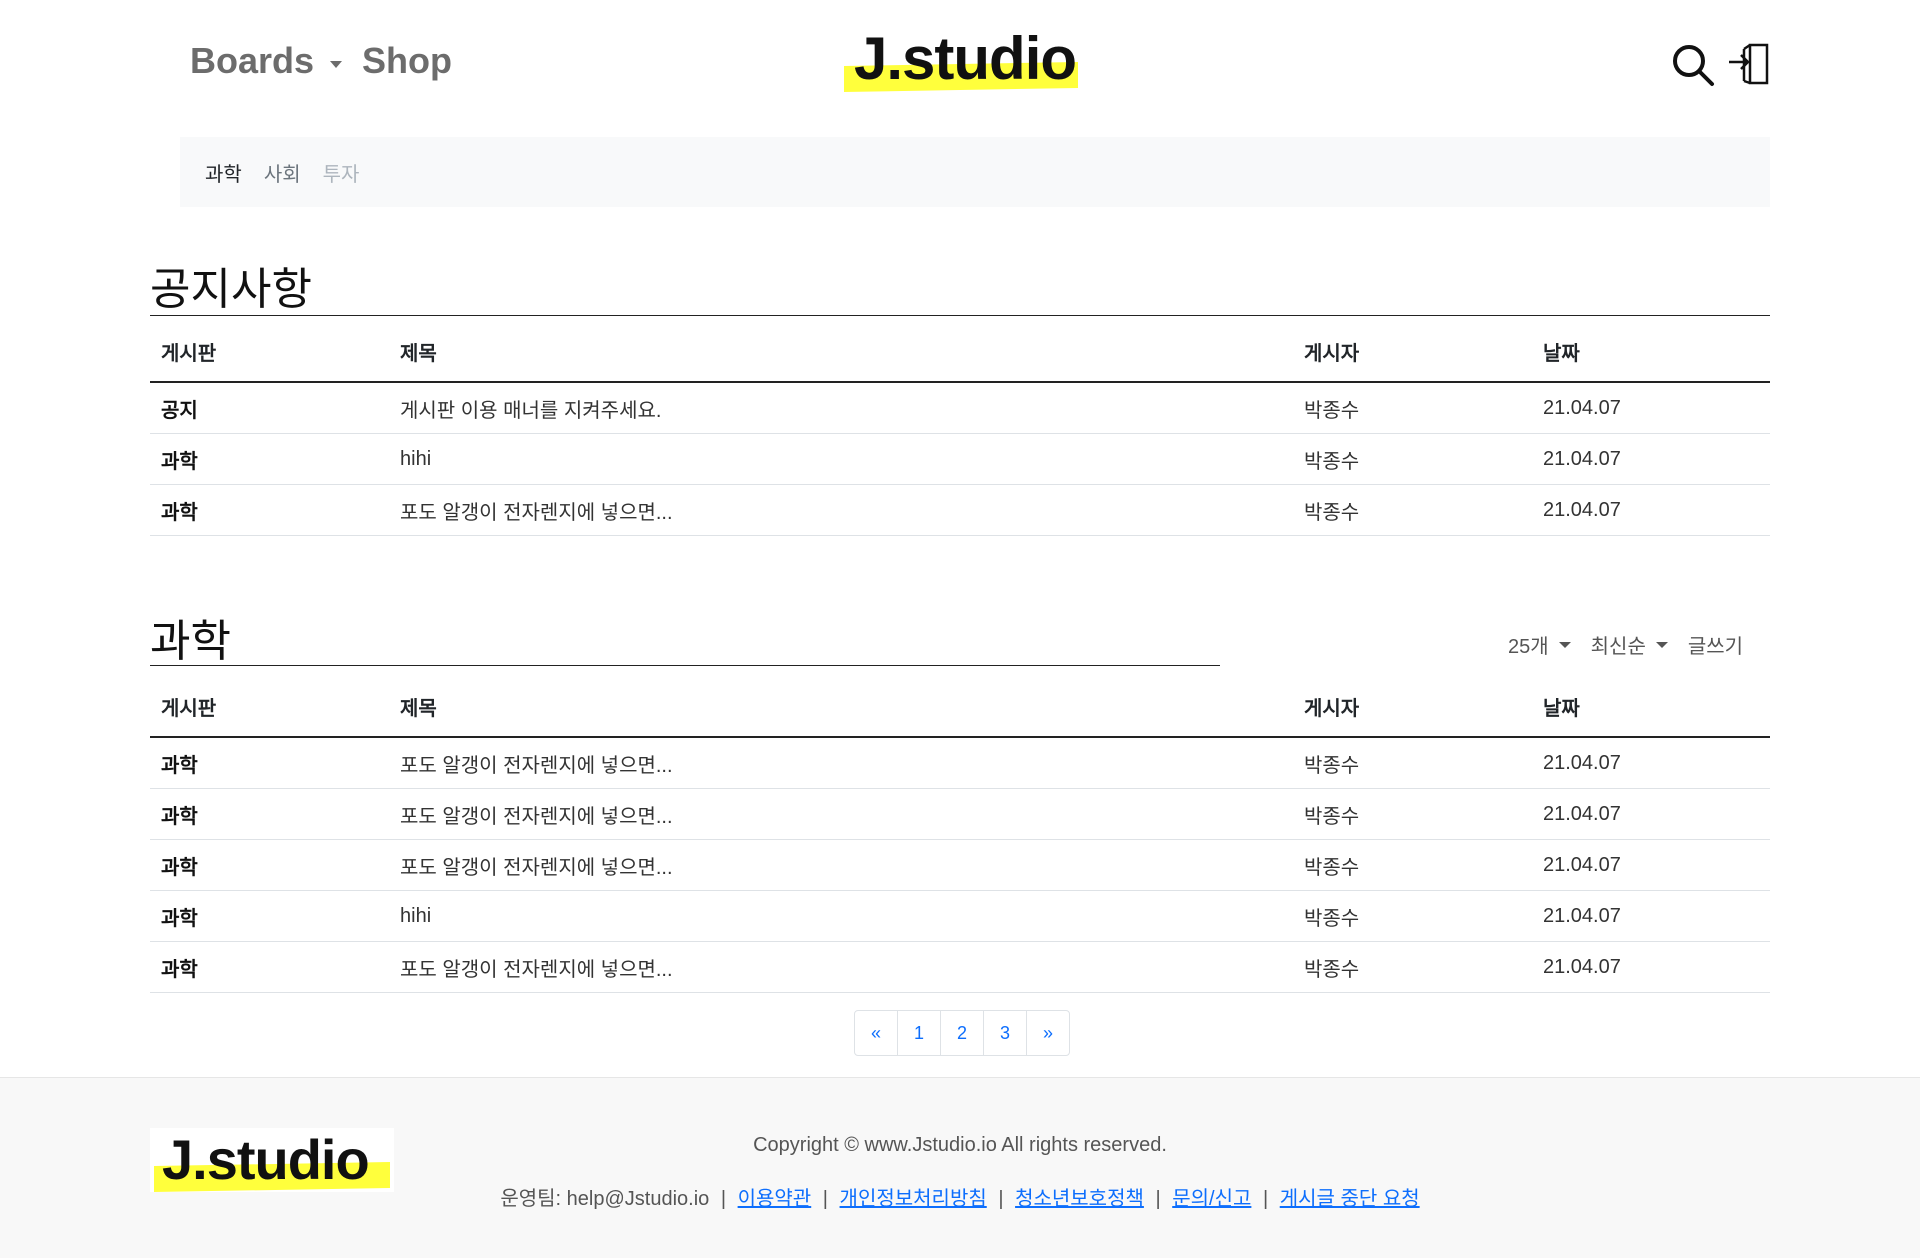 The height and width of the screenshot is (1258, 1920). I want to click on notice-table-header: 게시판 제목 게시자 날짜, so click(960, 352).